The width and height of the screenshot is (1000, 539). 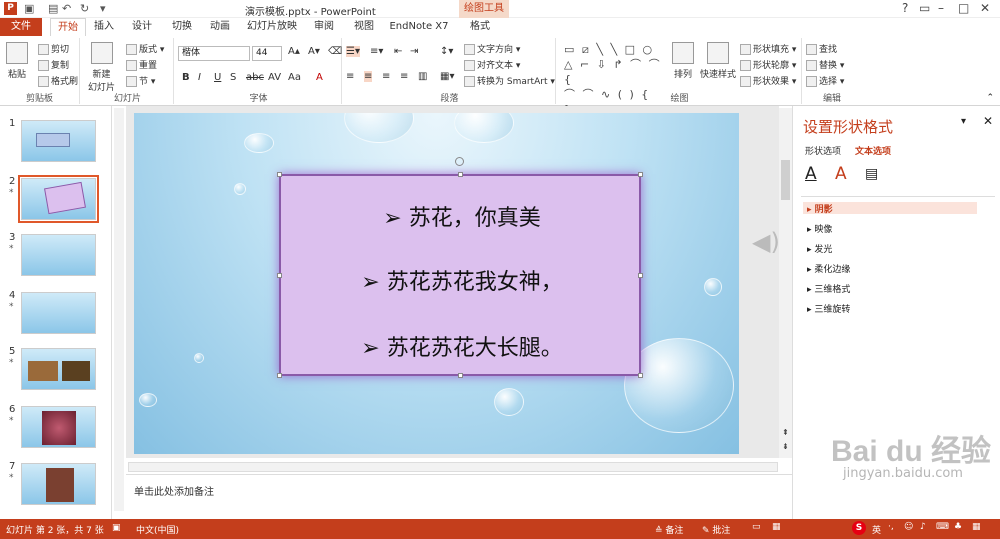 What do you see at coordinates (101, 67) in the screenshot?
I see `new-slide-button: 新建 幻灯片` at bounding box center [101, 67].